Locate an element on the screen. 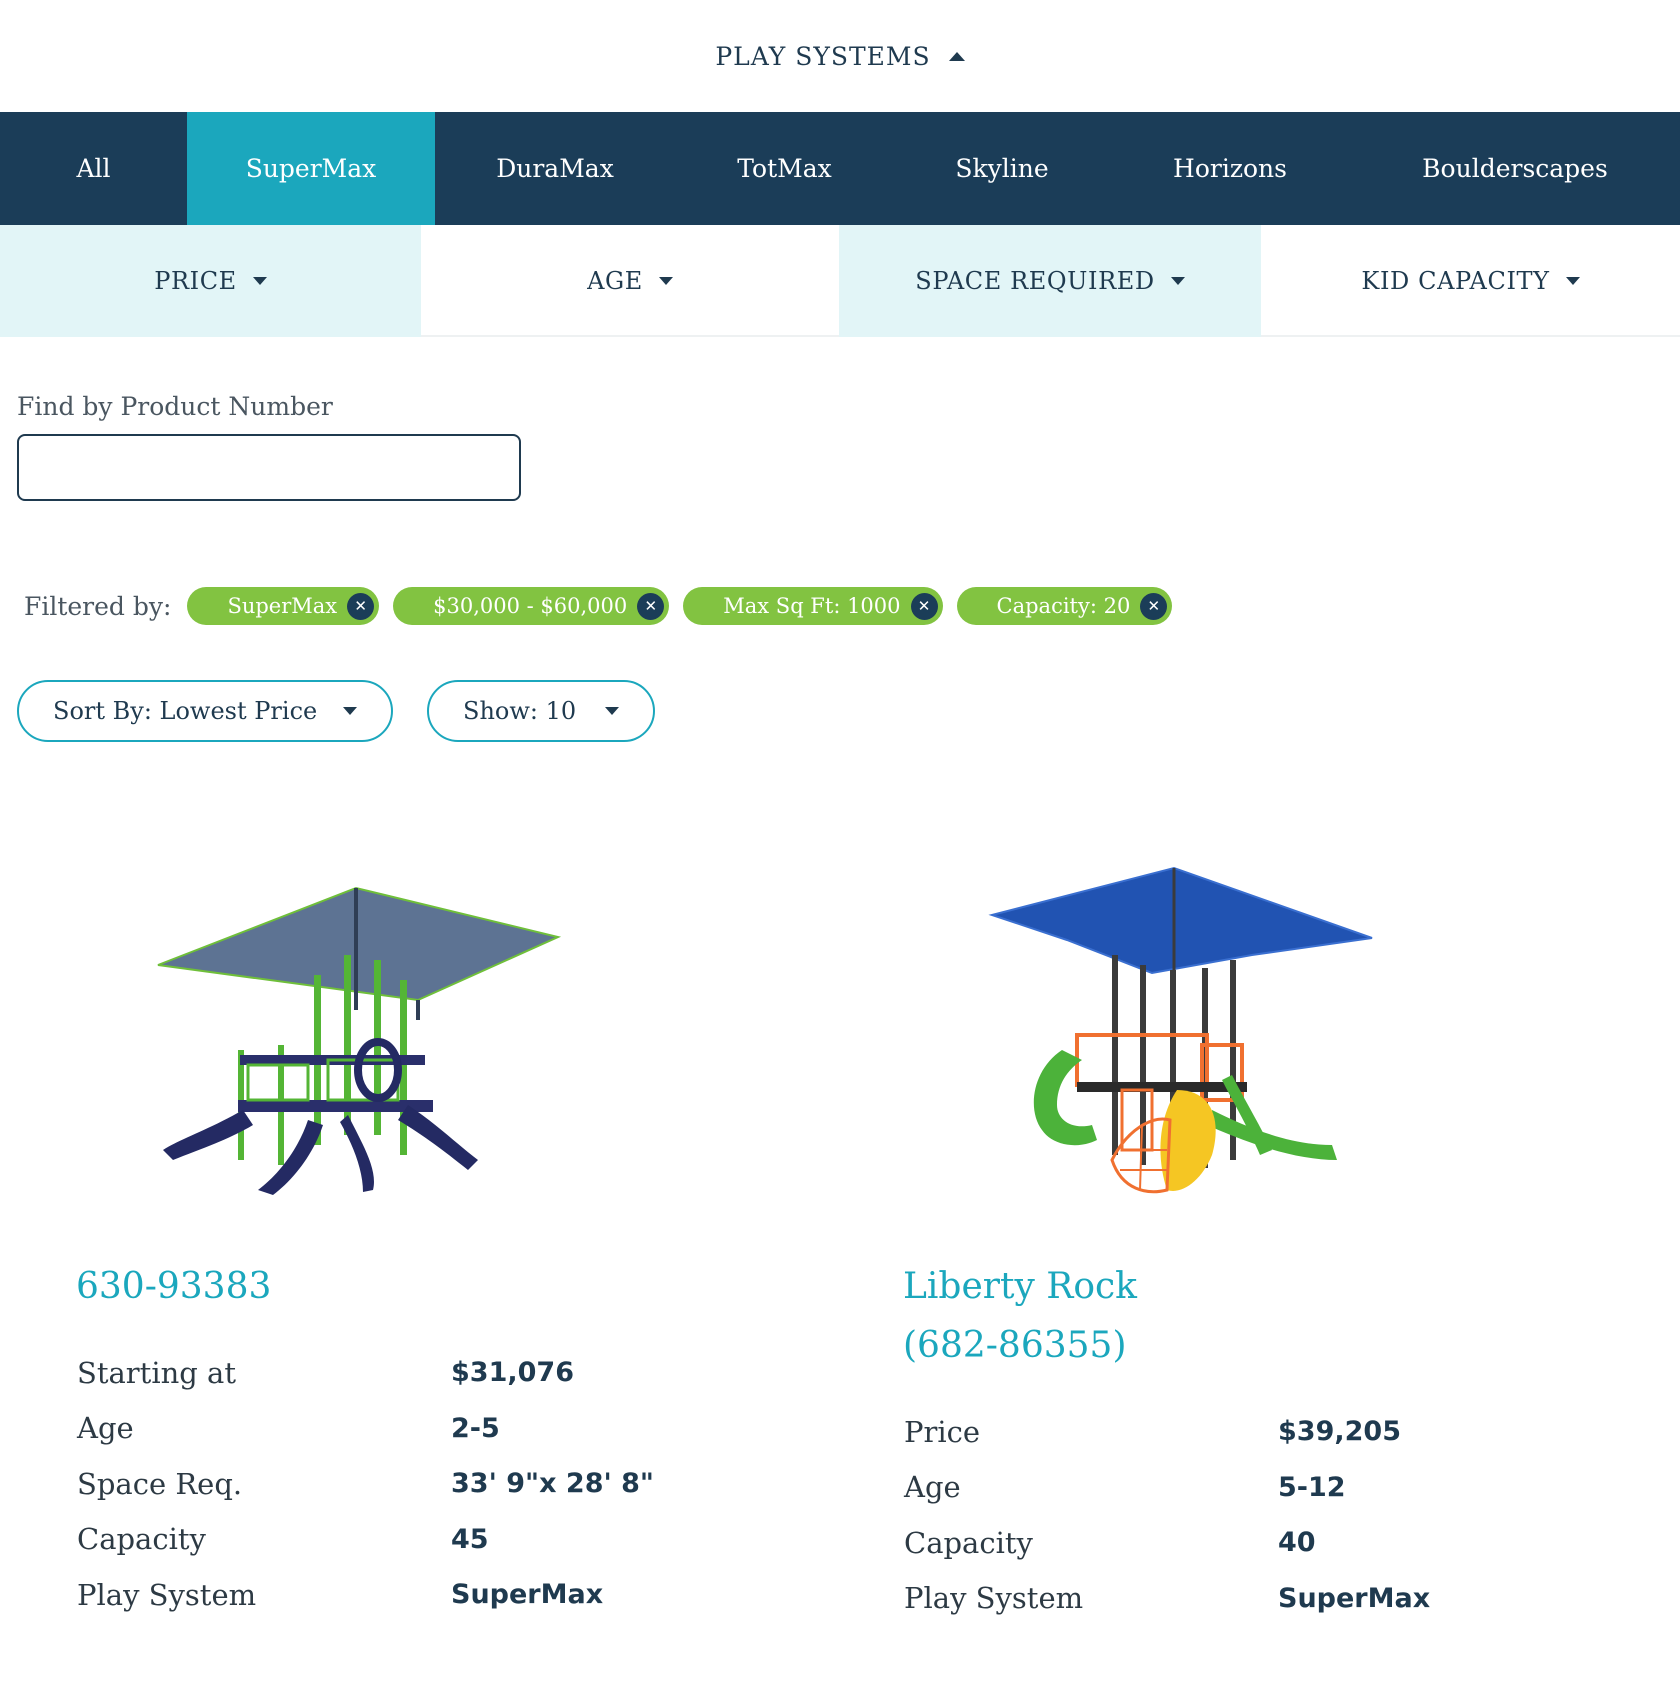 The width and height of the screenshot is (1680, 1697). chip-label: Capacity: 20 is located at coordinates (1063, 606).